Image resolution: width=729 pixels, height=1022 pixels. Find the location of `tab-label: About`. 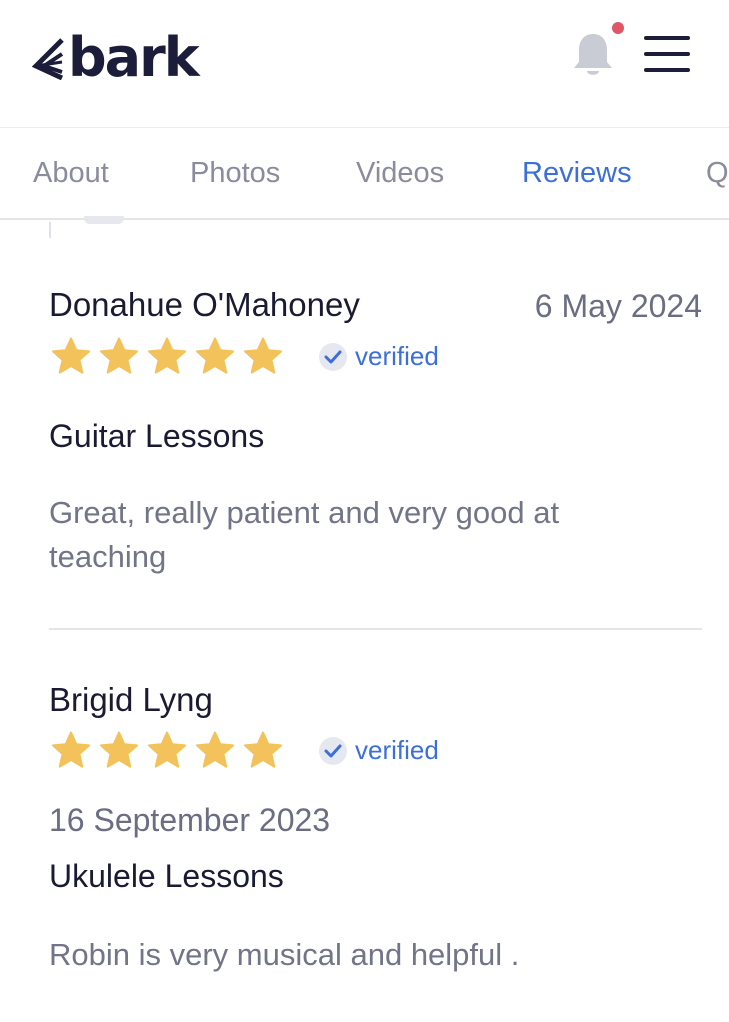

tab-label: About is located at coordinates (71, 173).